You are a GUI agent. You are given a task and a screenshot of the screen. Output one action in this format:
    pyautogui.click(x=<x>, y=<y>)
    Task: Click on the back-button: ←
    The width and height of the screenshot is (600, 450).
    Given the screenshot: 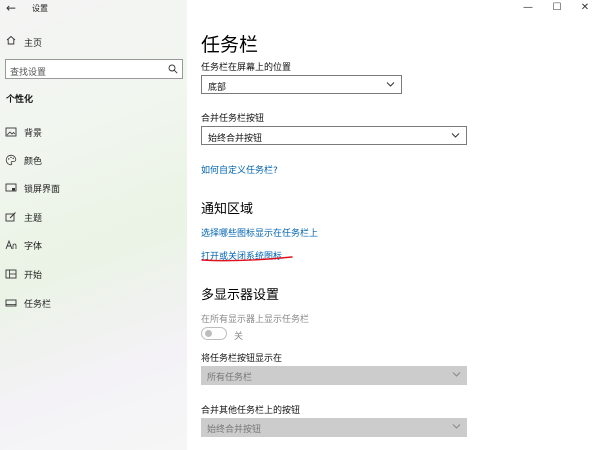 What is the action you would take?
    pyautogui.click(x=11, y=8)
    